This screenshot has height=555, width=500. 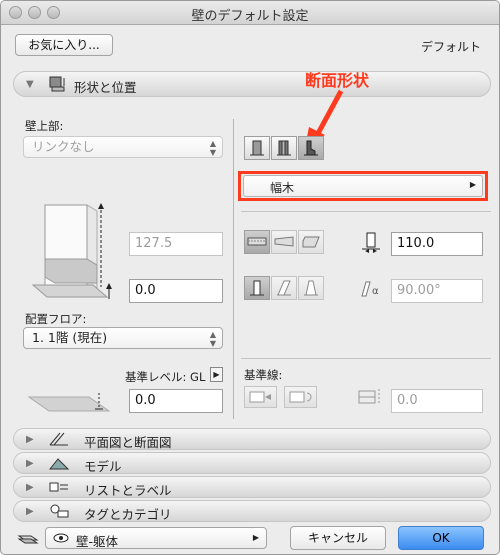 I want to click on slant-angle-icon: α, so click(x=372, y=290).